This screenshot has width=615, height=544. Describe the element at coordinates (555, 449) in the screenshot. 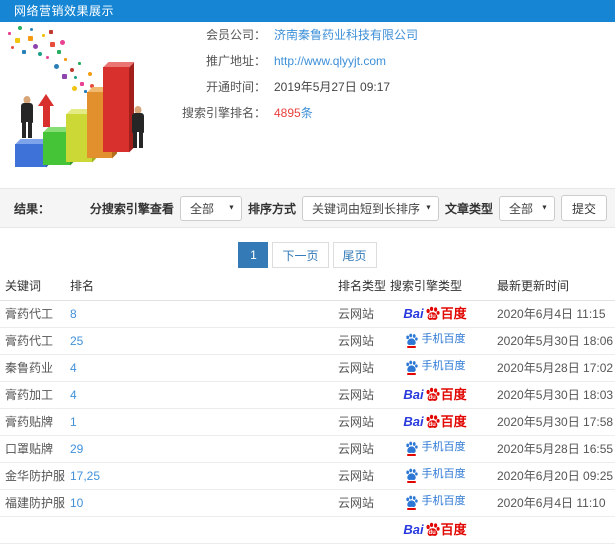

I see `updated-time-cell: 2020年5月28日 16:55` at that location.